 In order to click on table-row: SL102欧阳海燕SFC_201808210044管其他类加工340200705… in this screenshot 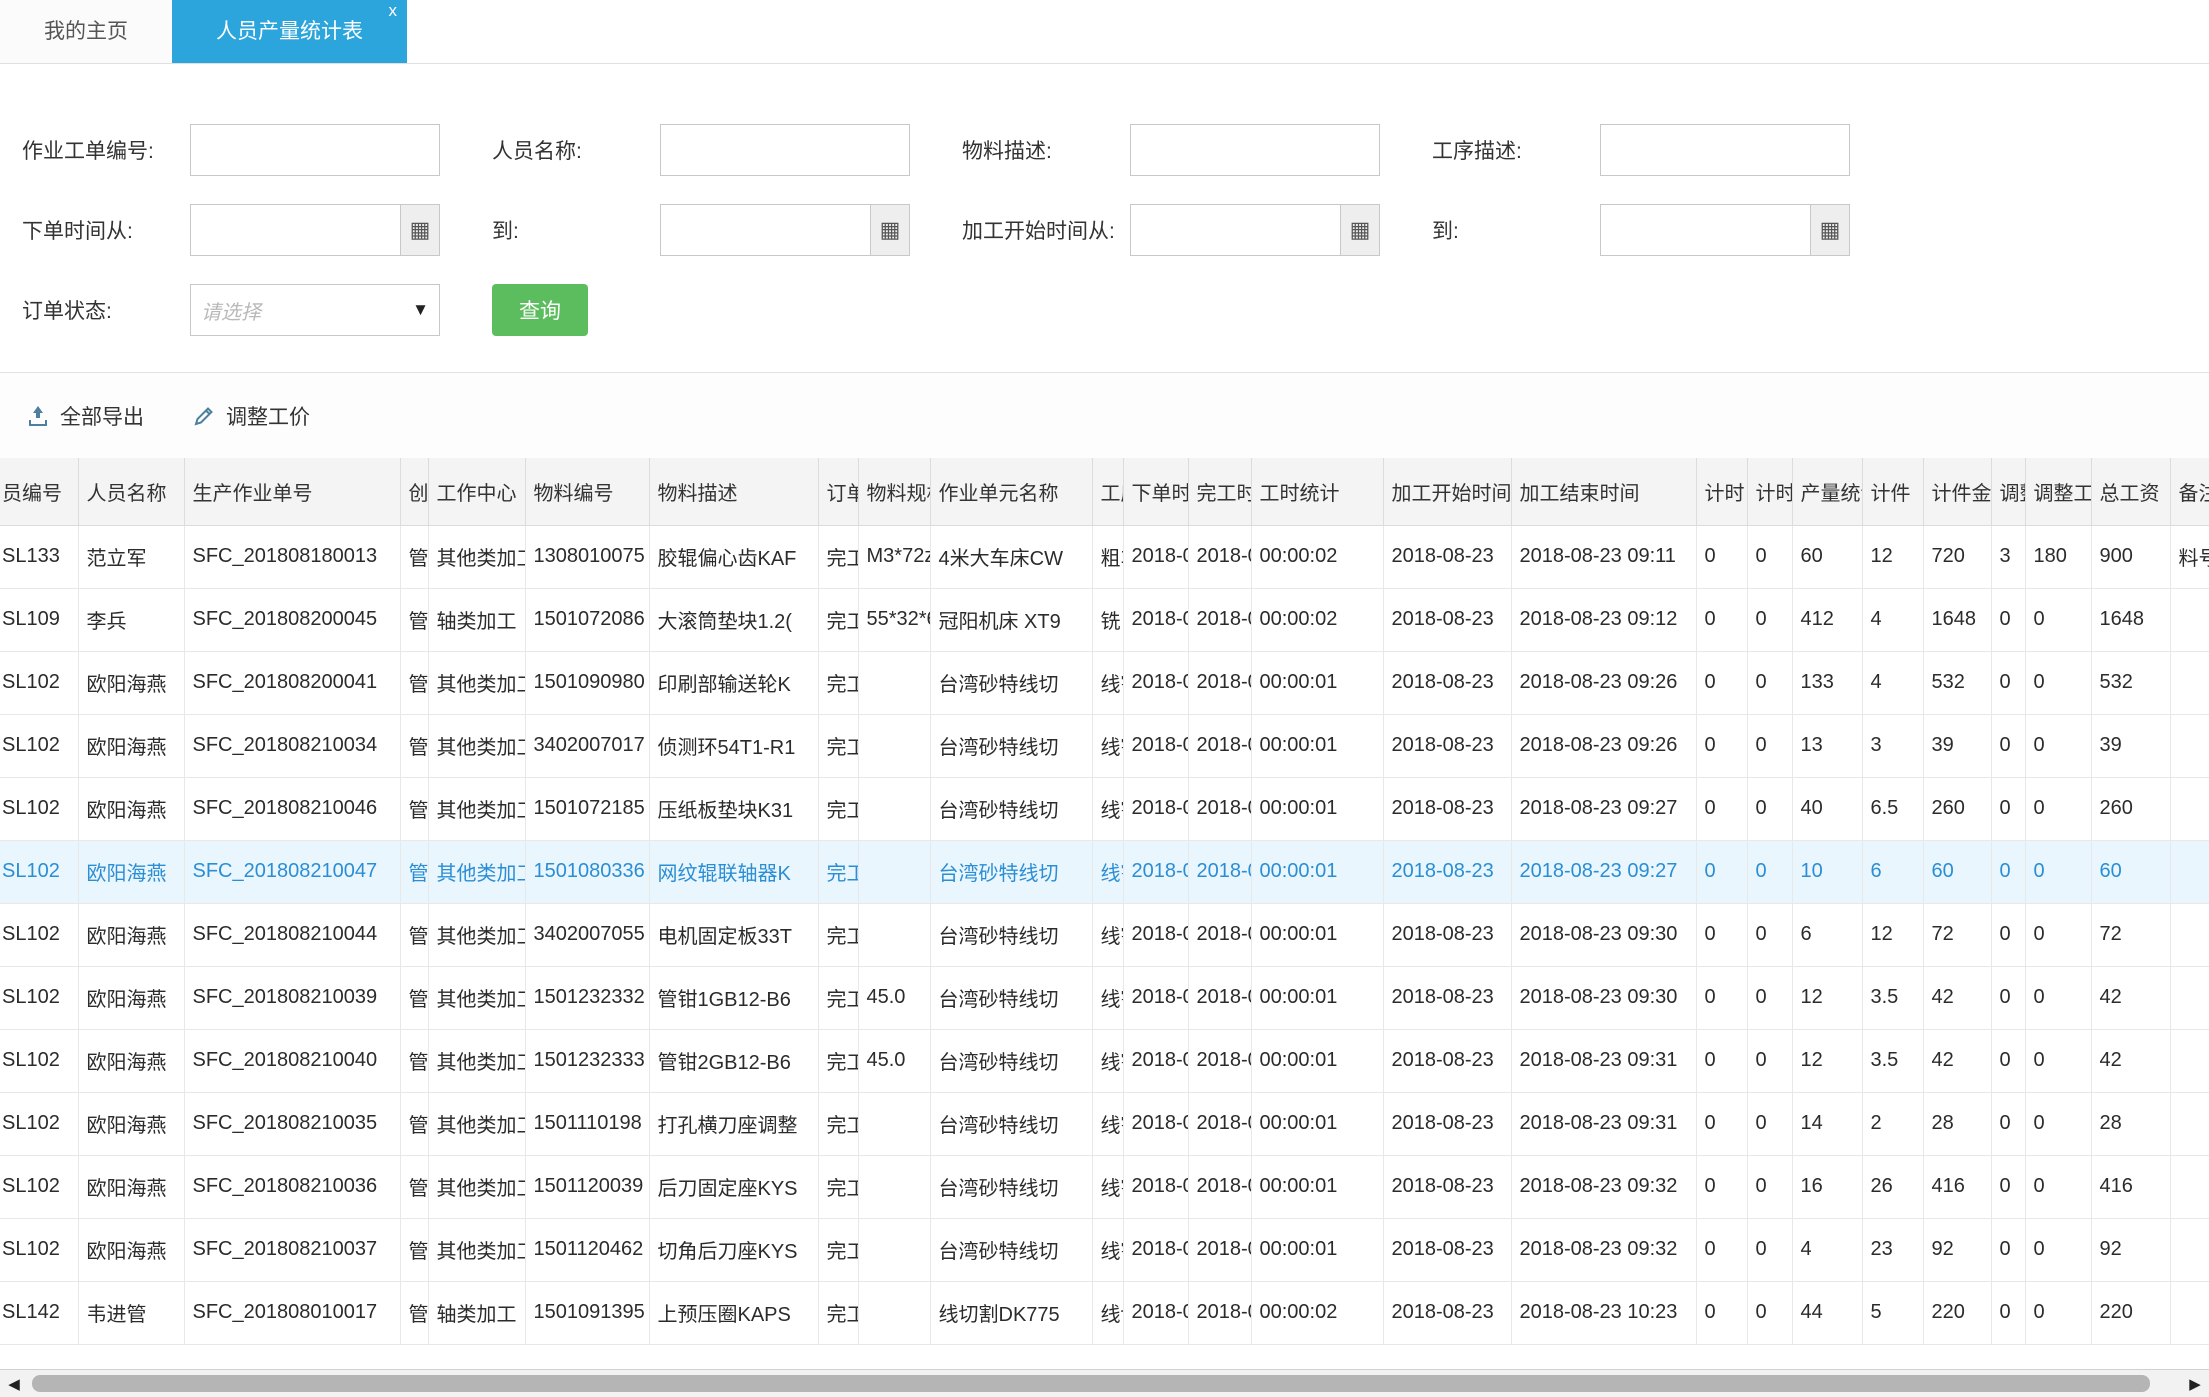, I will do `click(1104, 934)`.